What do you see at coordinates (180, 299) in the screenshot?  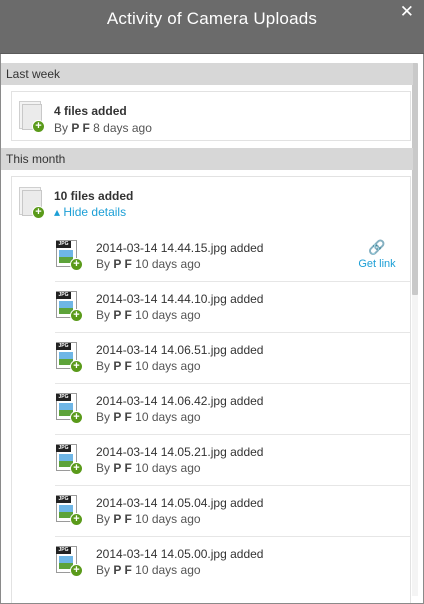 I see `file-name: 2014-03-14 14.44.10.jpg added` at bounding box center [180, 299].